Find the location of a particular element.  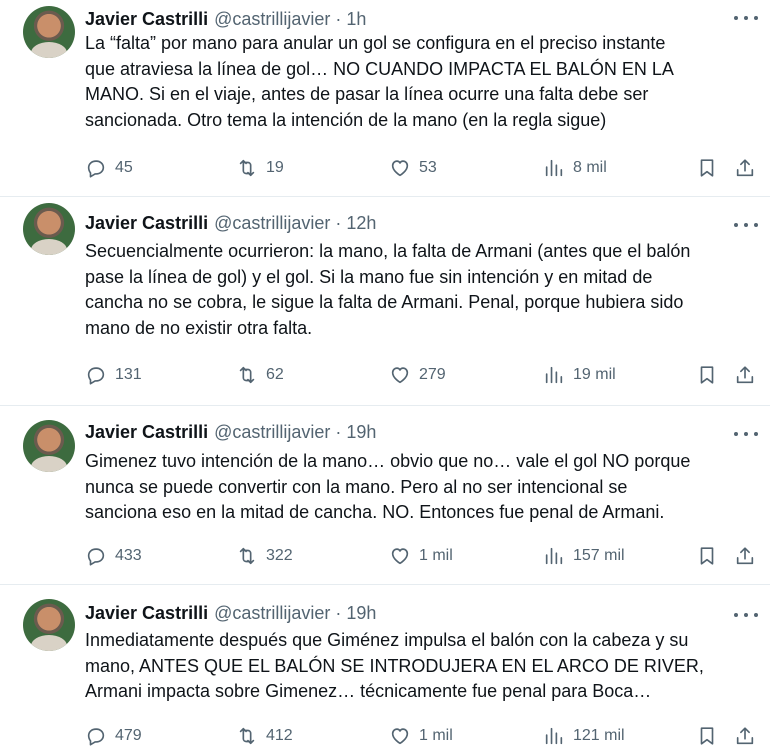

views-button: 19 mil is located at coordinates (579, 375).